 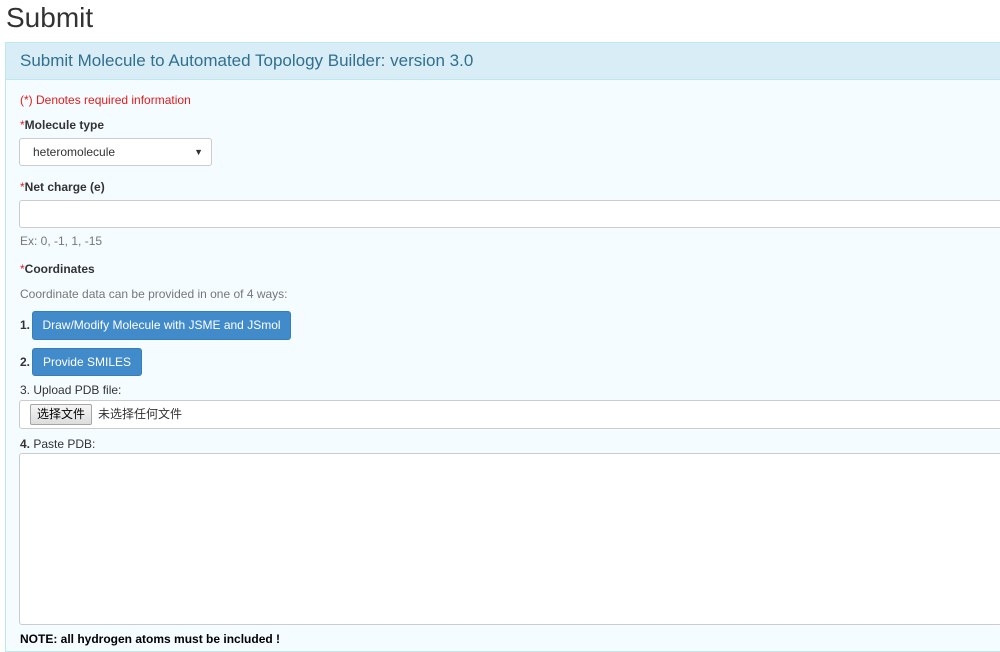 What do you see at coordinates (25, 325) in the screenshot?
I see `option-1-number: 1.` at bounding box center [25, 325].